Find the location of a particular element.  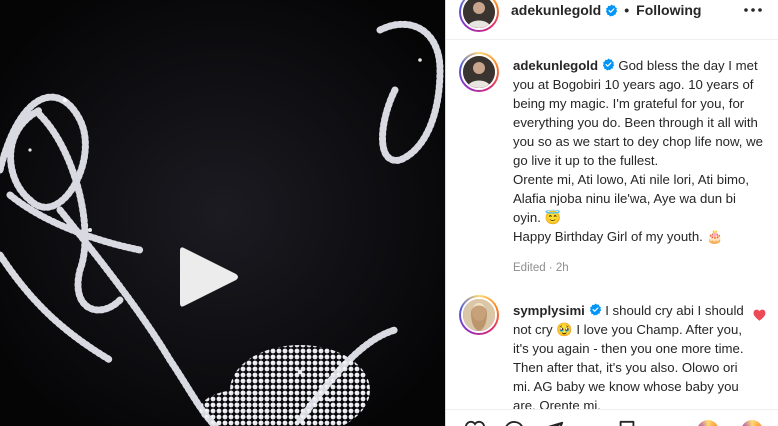

following-button: Following is located at coordinates (668, 10).